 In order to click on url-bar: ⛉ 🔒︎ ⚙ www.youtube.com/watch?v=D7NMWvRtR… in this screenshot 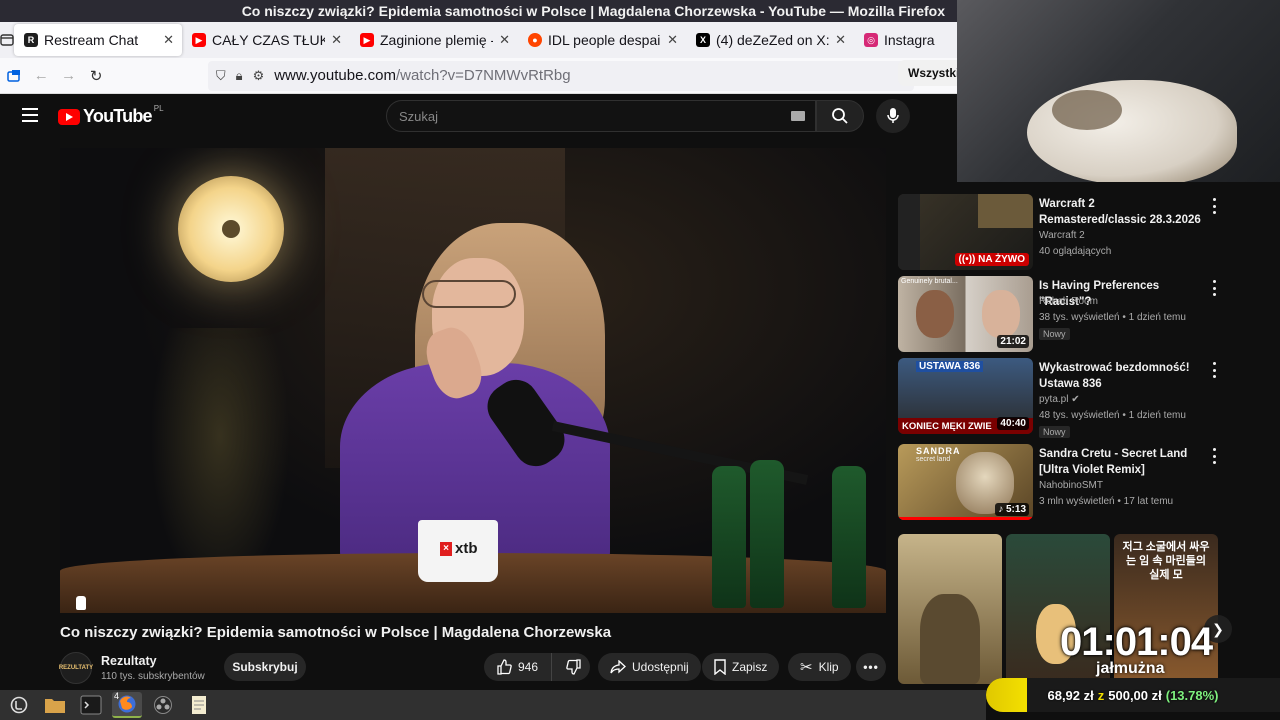, I will do `click(561, 75)`.